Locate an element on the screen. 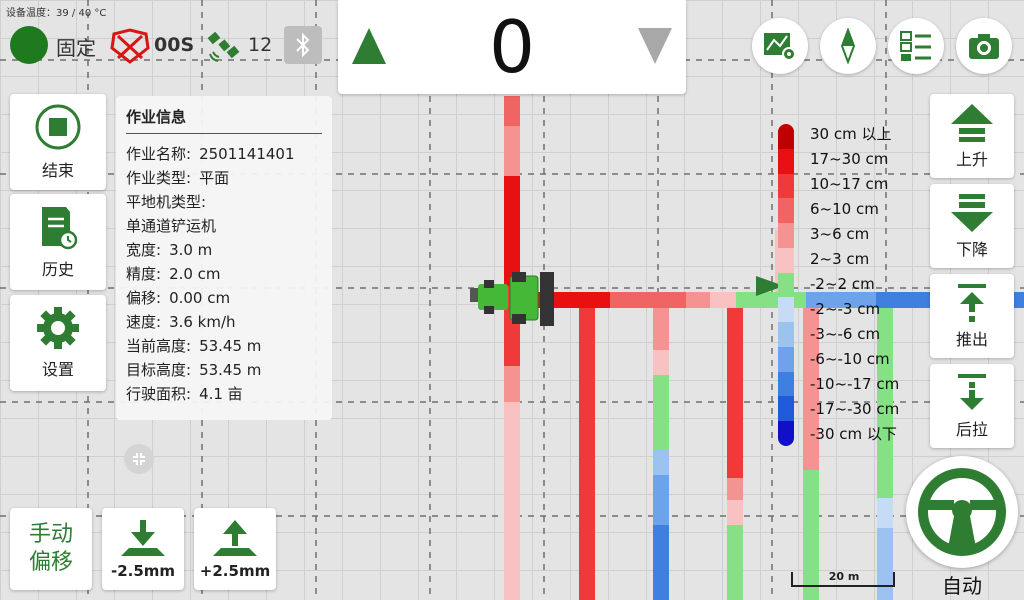 The height and width of the screenshot is (600, 1024). legend-label: -6~-10 cm is located at coordinates (850, 359).